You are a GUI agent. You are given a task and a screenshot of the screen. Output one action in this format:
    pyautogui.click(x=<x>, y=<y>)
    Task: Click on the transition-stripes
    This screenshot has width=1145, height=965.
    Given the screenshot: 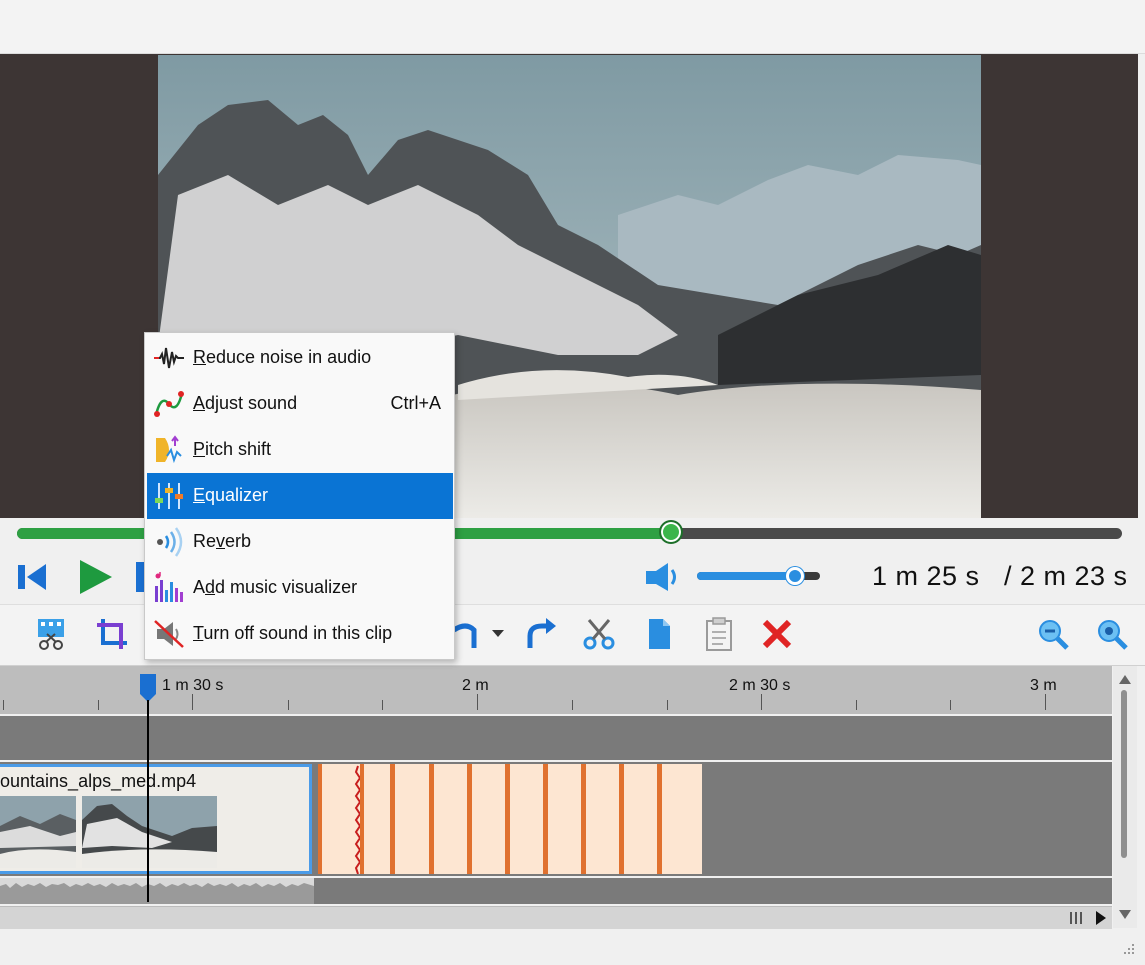 What is the action you would take?
    pyautogui.click(x=490, y=819)
    